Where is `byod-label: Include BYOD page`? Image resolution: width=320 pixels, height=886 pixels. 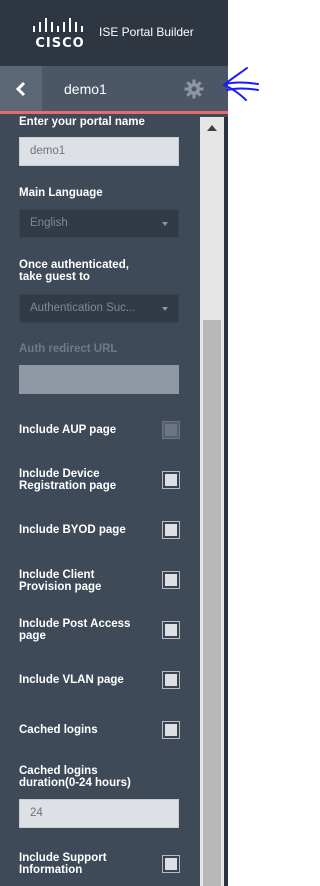
byod-label: Include BYOD page is located at coordinates (72, 530).